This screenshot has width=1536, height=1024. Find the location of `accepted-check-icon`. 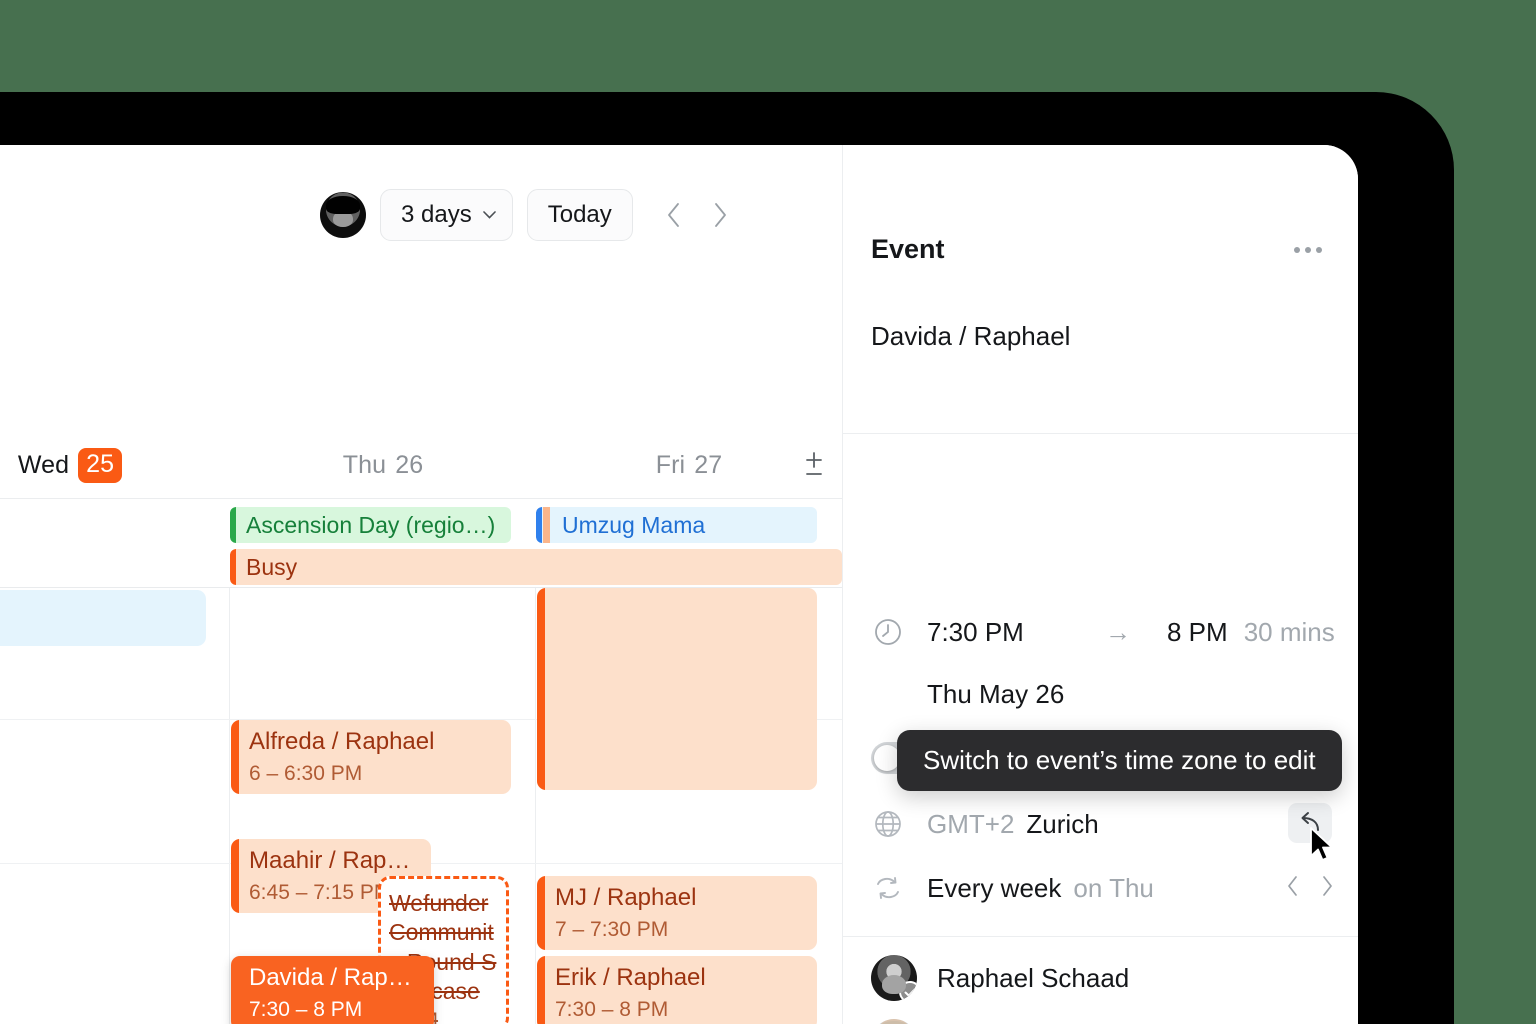

accepted-check-icon is located at coordinates (908, 991).